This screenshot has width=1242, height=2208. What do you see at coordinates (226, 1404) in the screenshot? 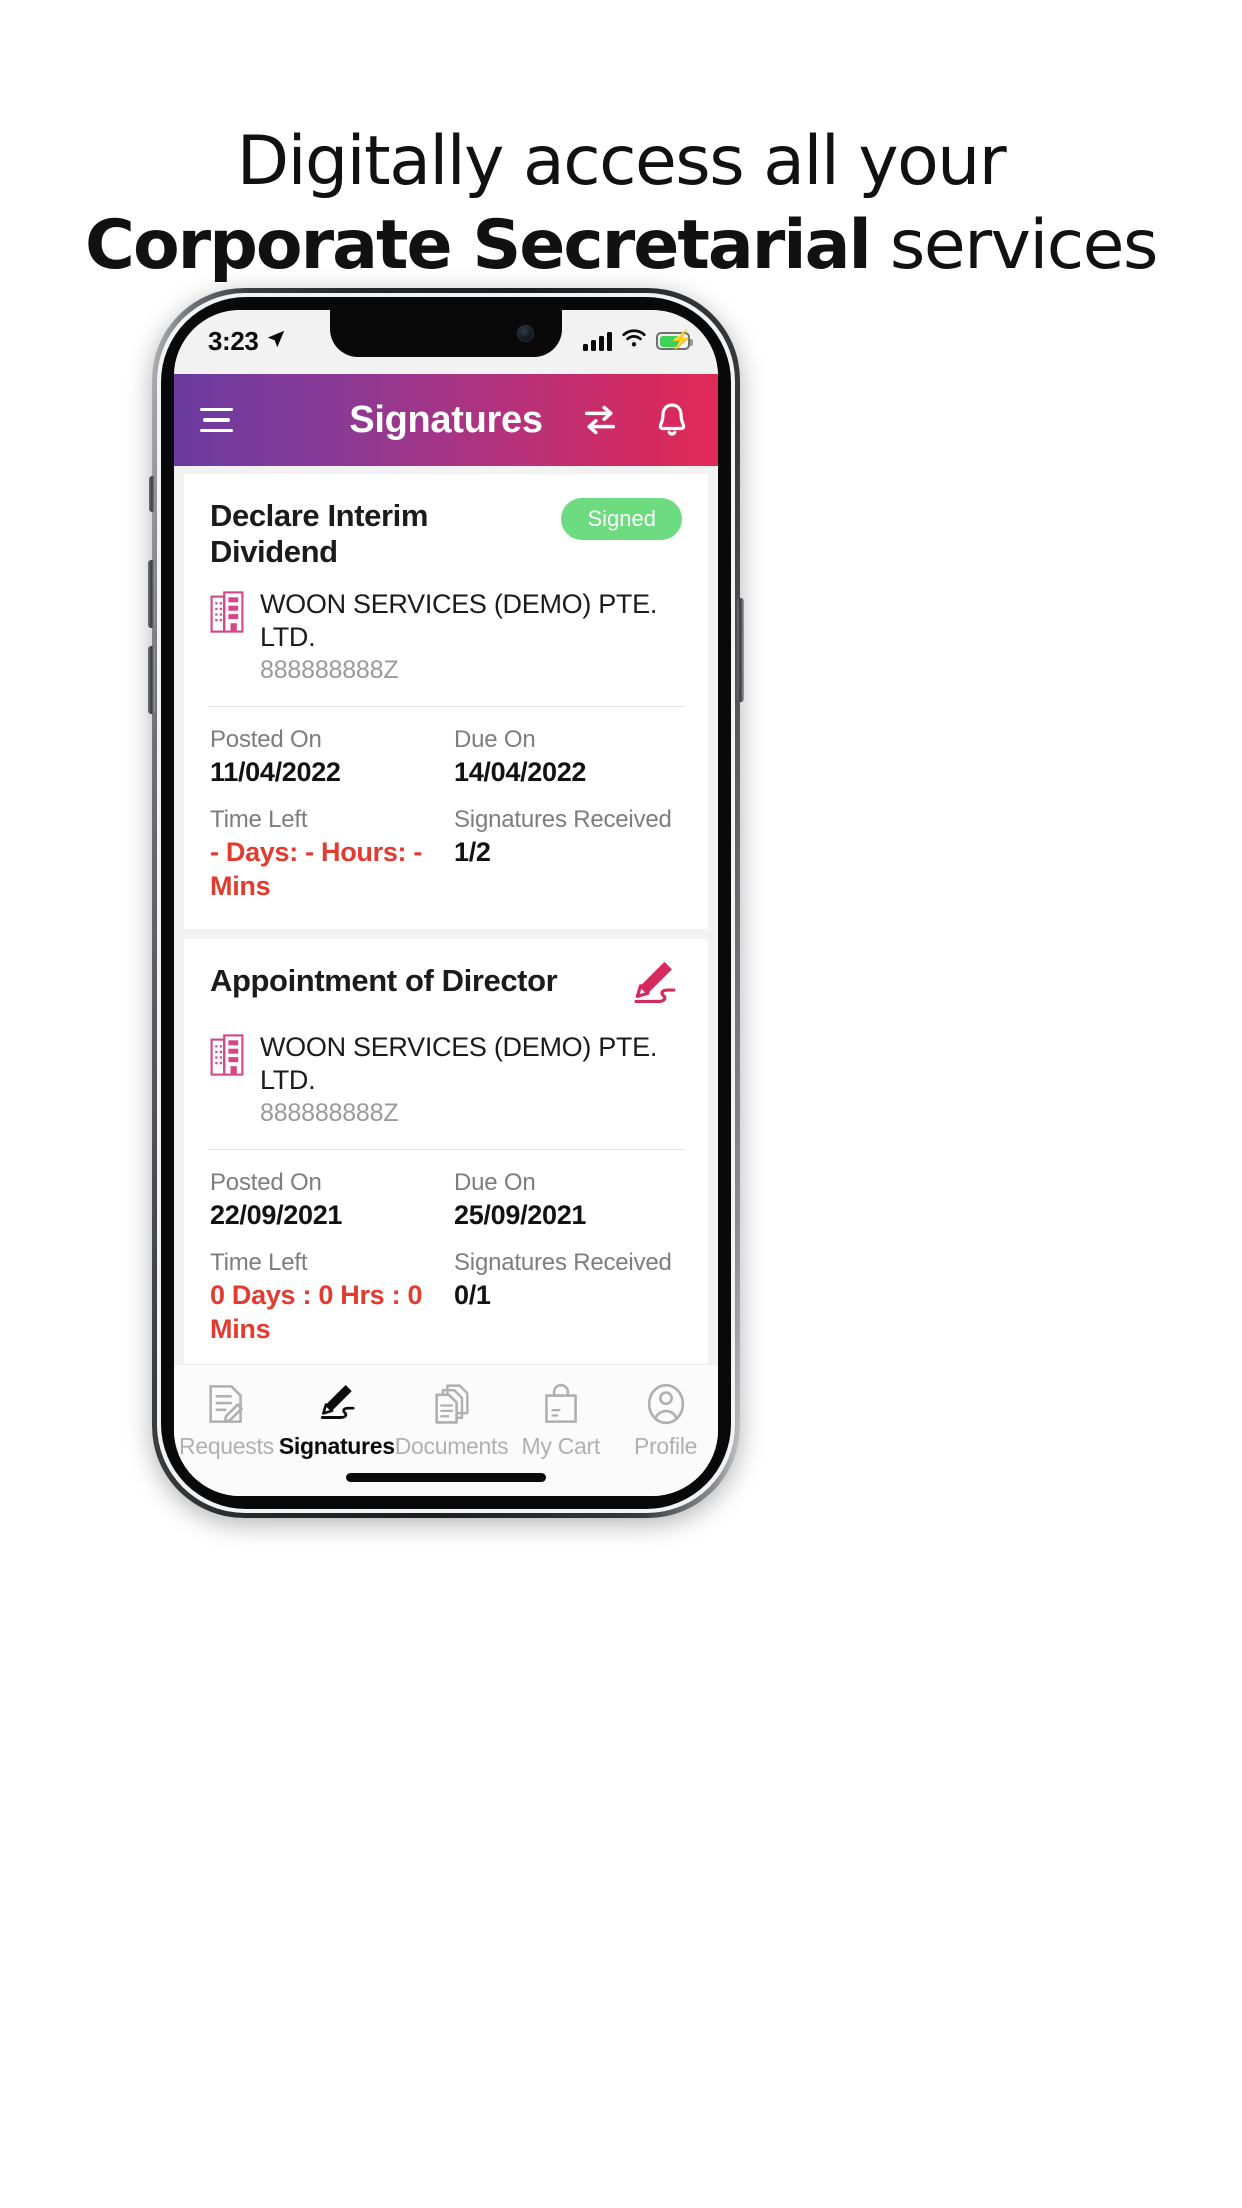
I see `document-edit-icon` at bounding box center [226, 1404].